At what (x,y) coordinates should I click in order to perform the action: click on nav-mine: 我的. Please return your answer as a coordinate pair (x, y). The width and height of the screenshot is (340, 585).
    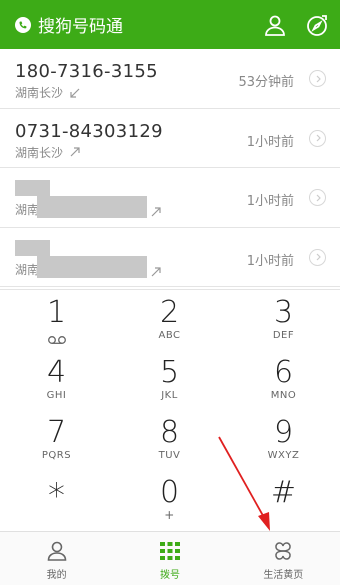
    Looking at the image, I should click on (56, 558).